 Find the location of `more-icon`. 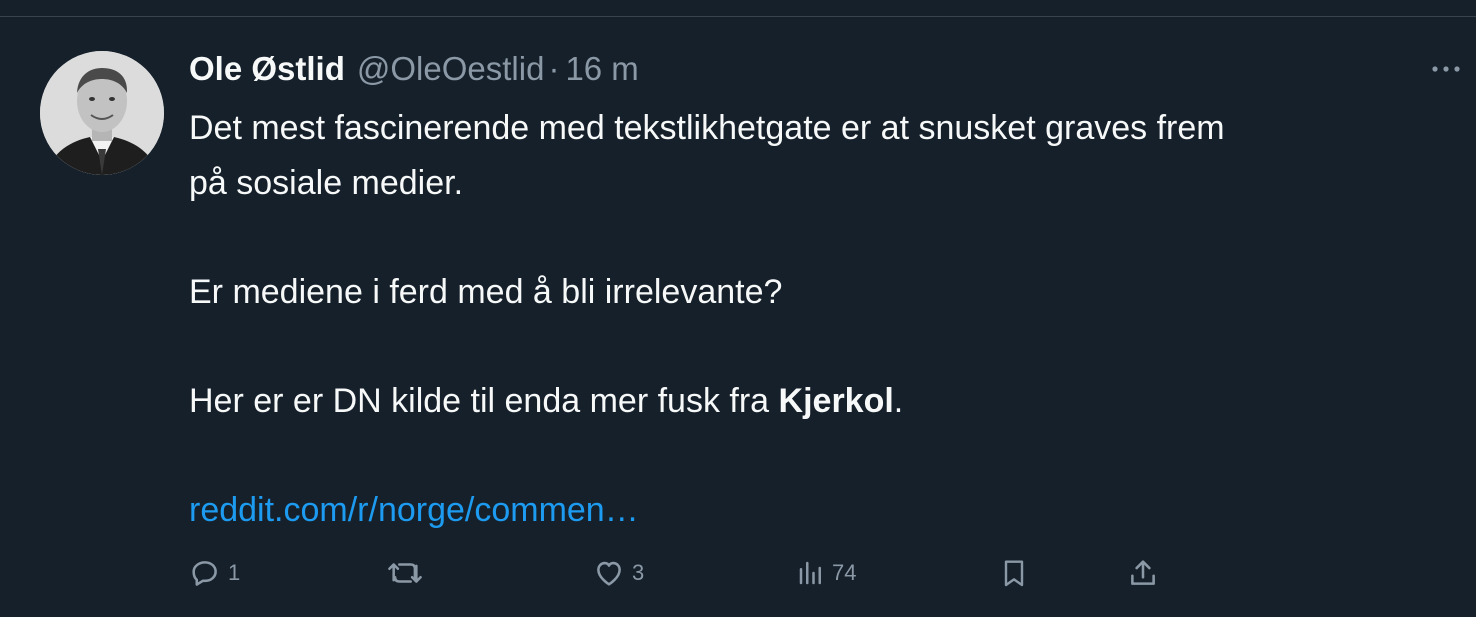

more-icon is located at coordinates (1446, 69).